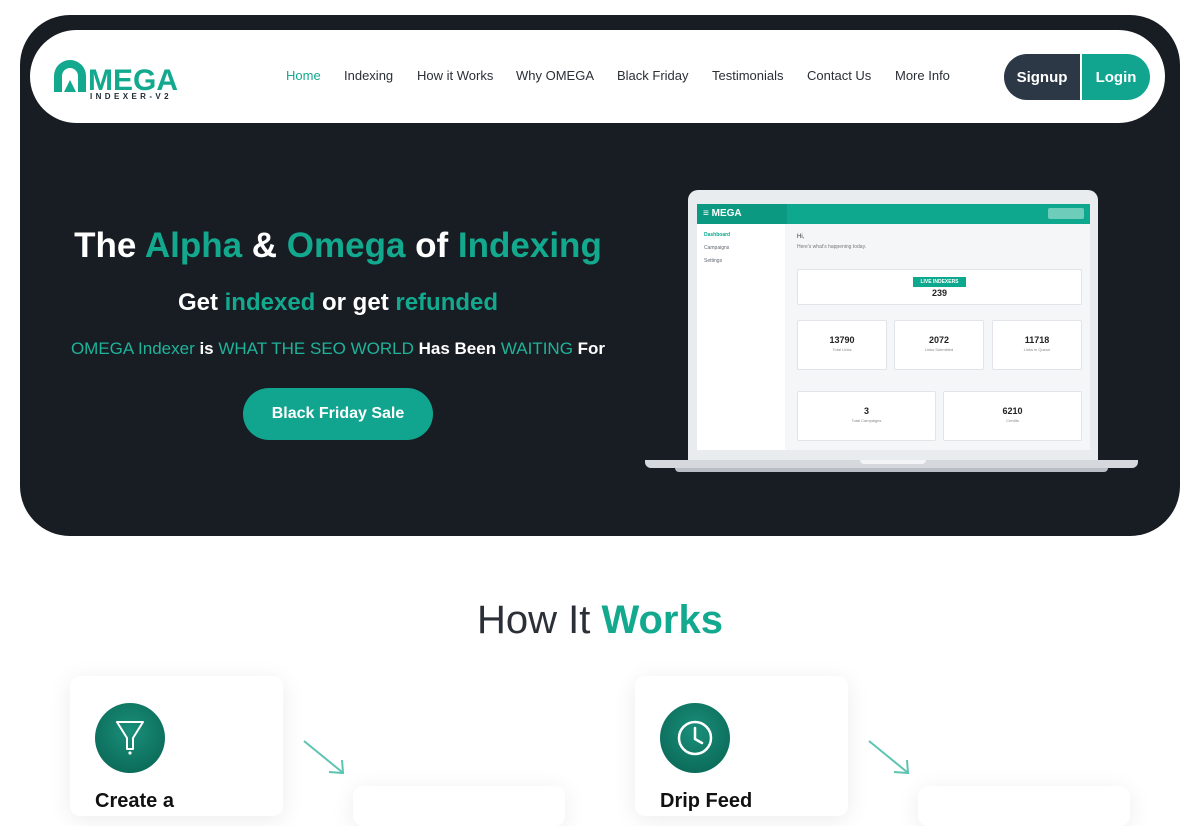 This screenshot has height=826, width=1200. Describe the element at coordinates (176, 746) in the screenshot. I see `step-card-create: Create a` at that location.